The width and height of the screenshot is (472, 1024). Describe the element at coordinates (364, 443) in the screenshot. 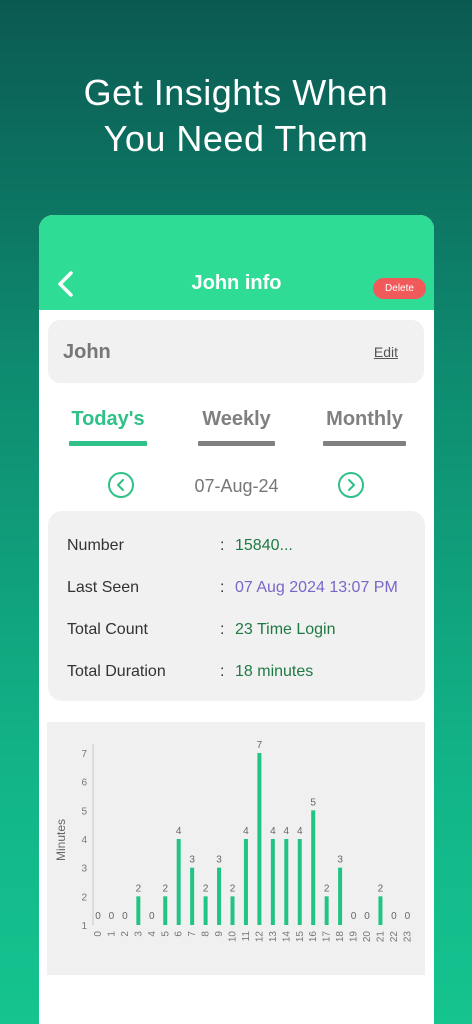

I see `tab-monthly-underline` at that location.